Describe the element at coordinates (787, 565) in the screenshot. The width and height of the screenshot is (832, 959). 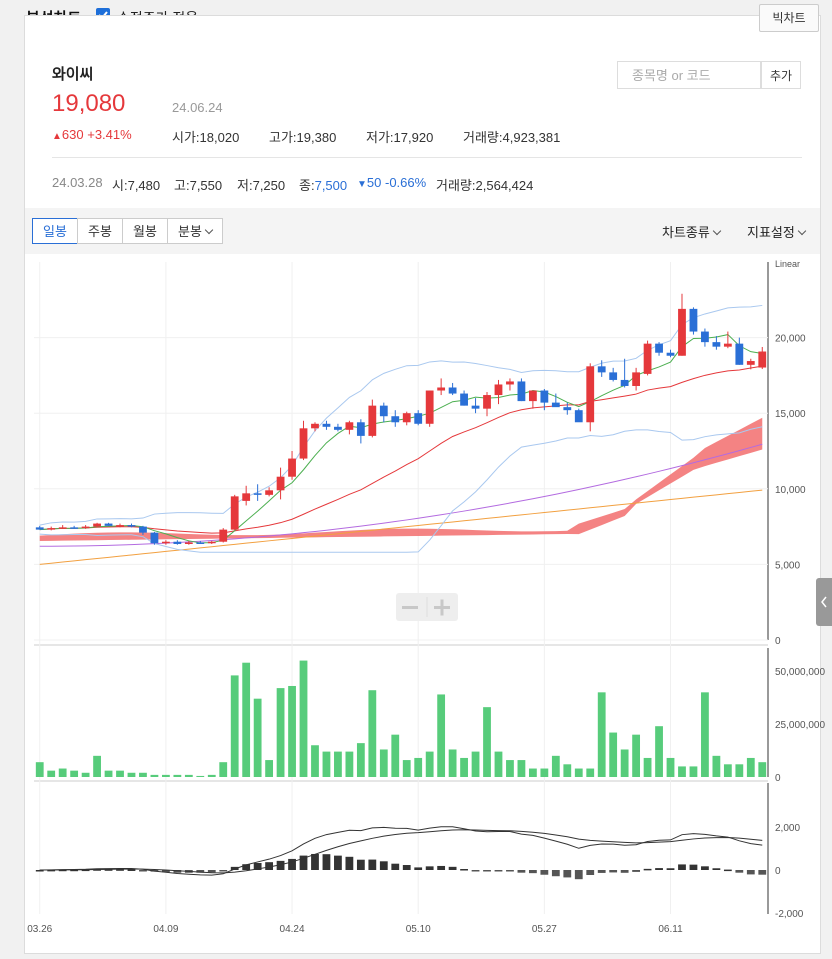
I see `price-tick-label: 5,000` at that location.